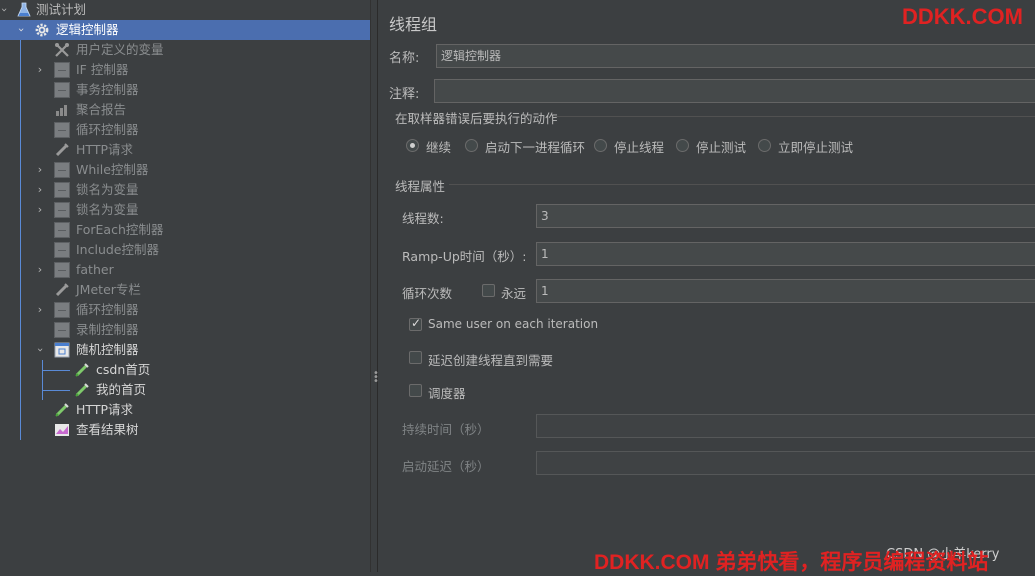 Image resolution: width=1035 pixels, height=576 pixels. What do you see at coordinates (123, 369) in the screenshot?
I see `tree-item-label: csdn首页` at bounding box center [123, 369].